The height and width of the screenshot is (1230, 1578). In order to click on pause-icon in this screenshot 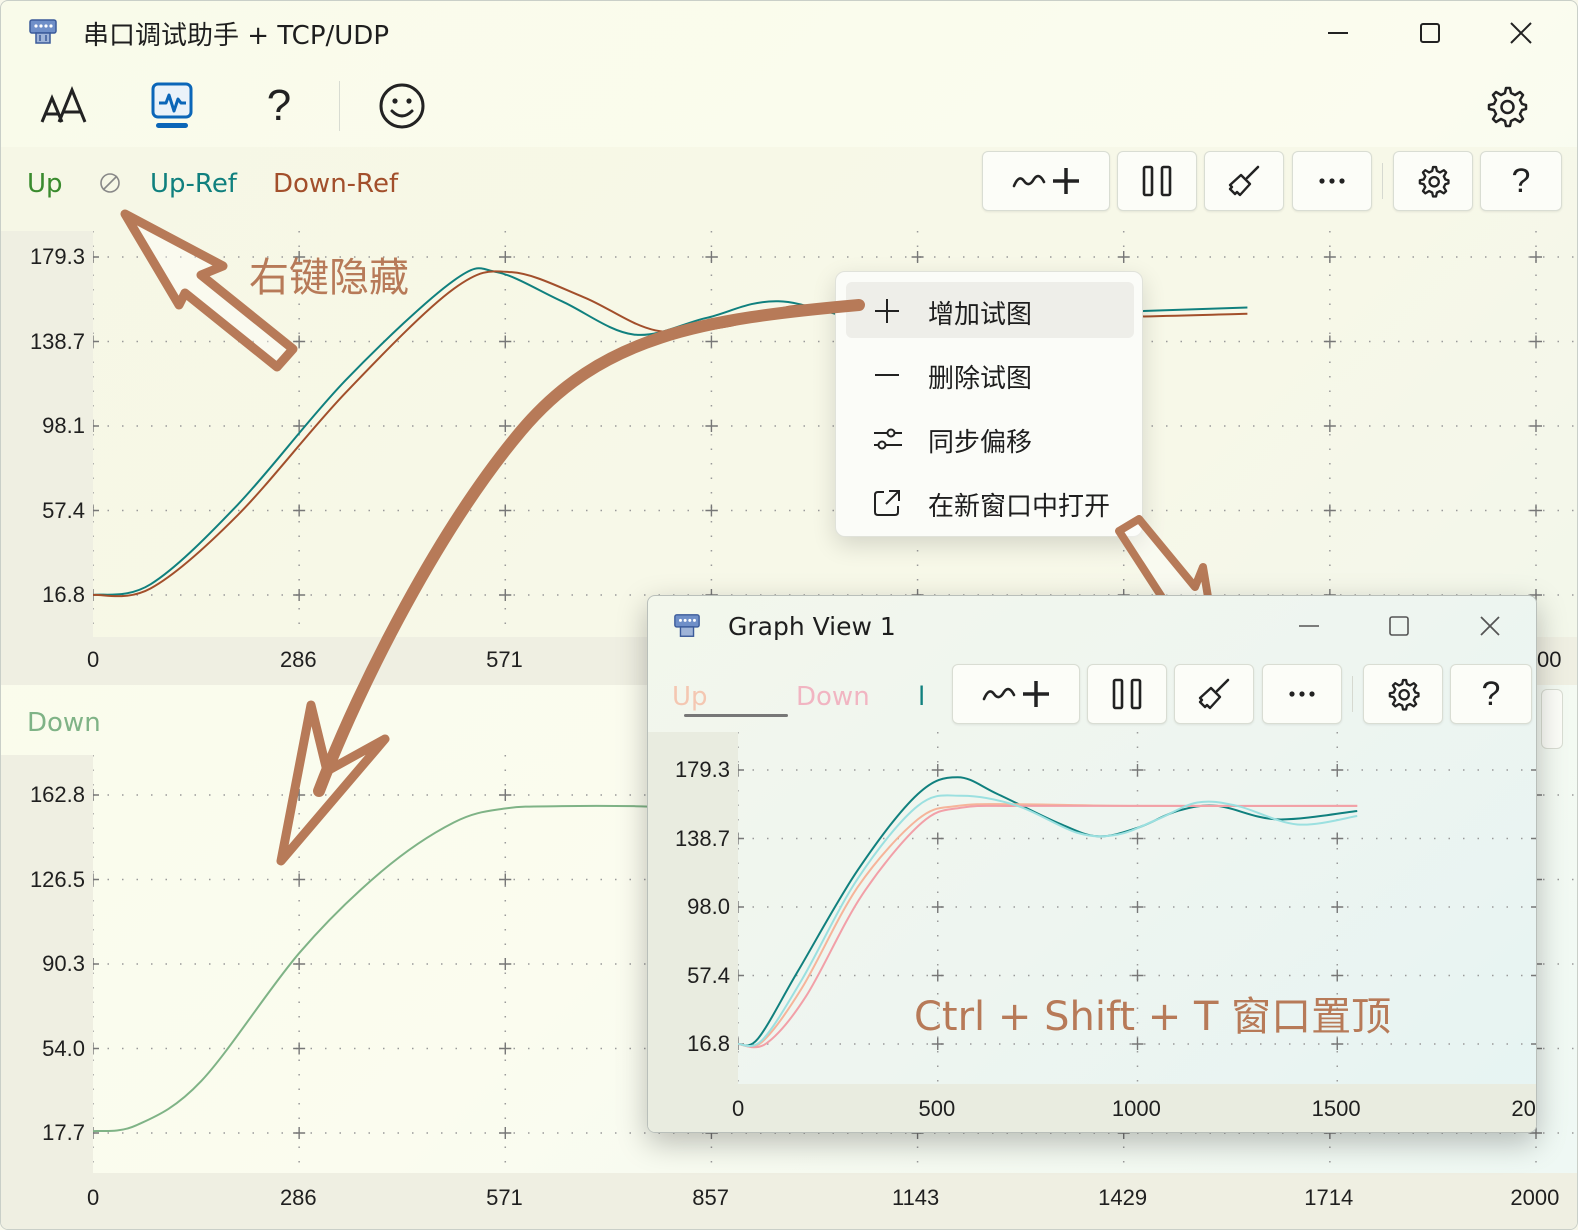, I will do `click(1127, 694)`.